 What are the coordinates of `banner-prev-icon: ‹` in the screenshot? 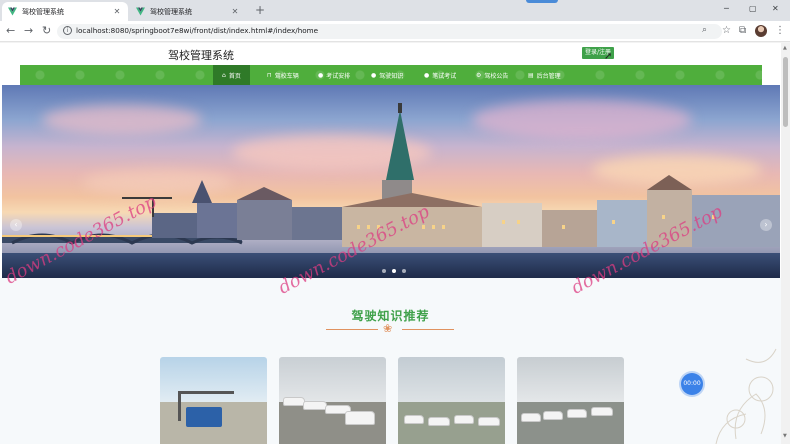 It's located at (16, 225).